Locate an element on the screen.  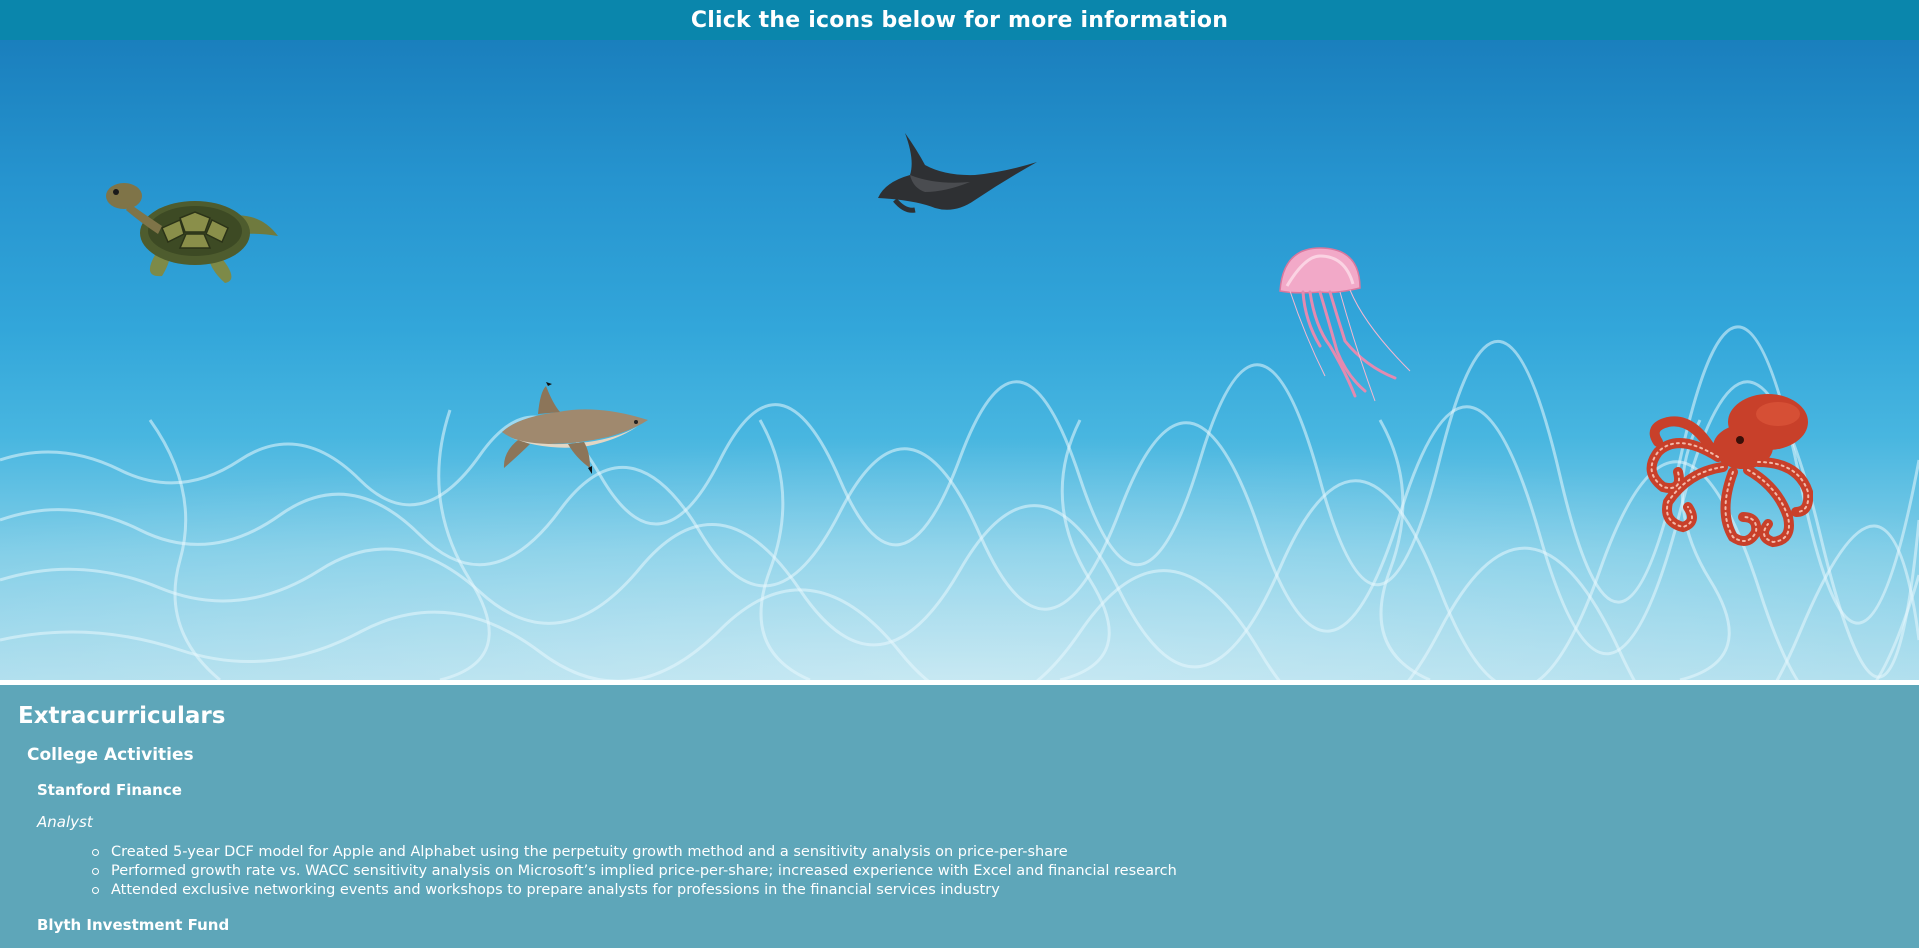
shark-icon is located at coordinates (574, 428).